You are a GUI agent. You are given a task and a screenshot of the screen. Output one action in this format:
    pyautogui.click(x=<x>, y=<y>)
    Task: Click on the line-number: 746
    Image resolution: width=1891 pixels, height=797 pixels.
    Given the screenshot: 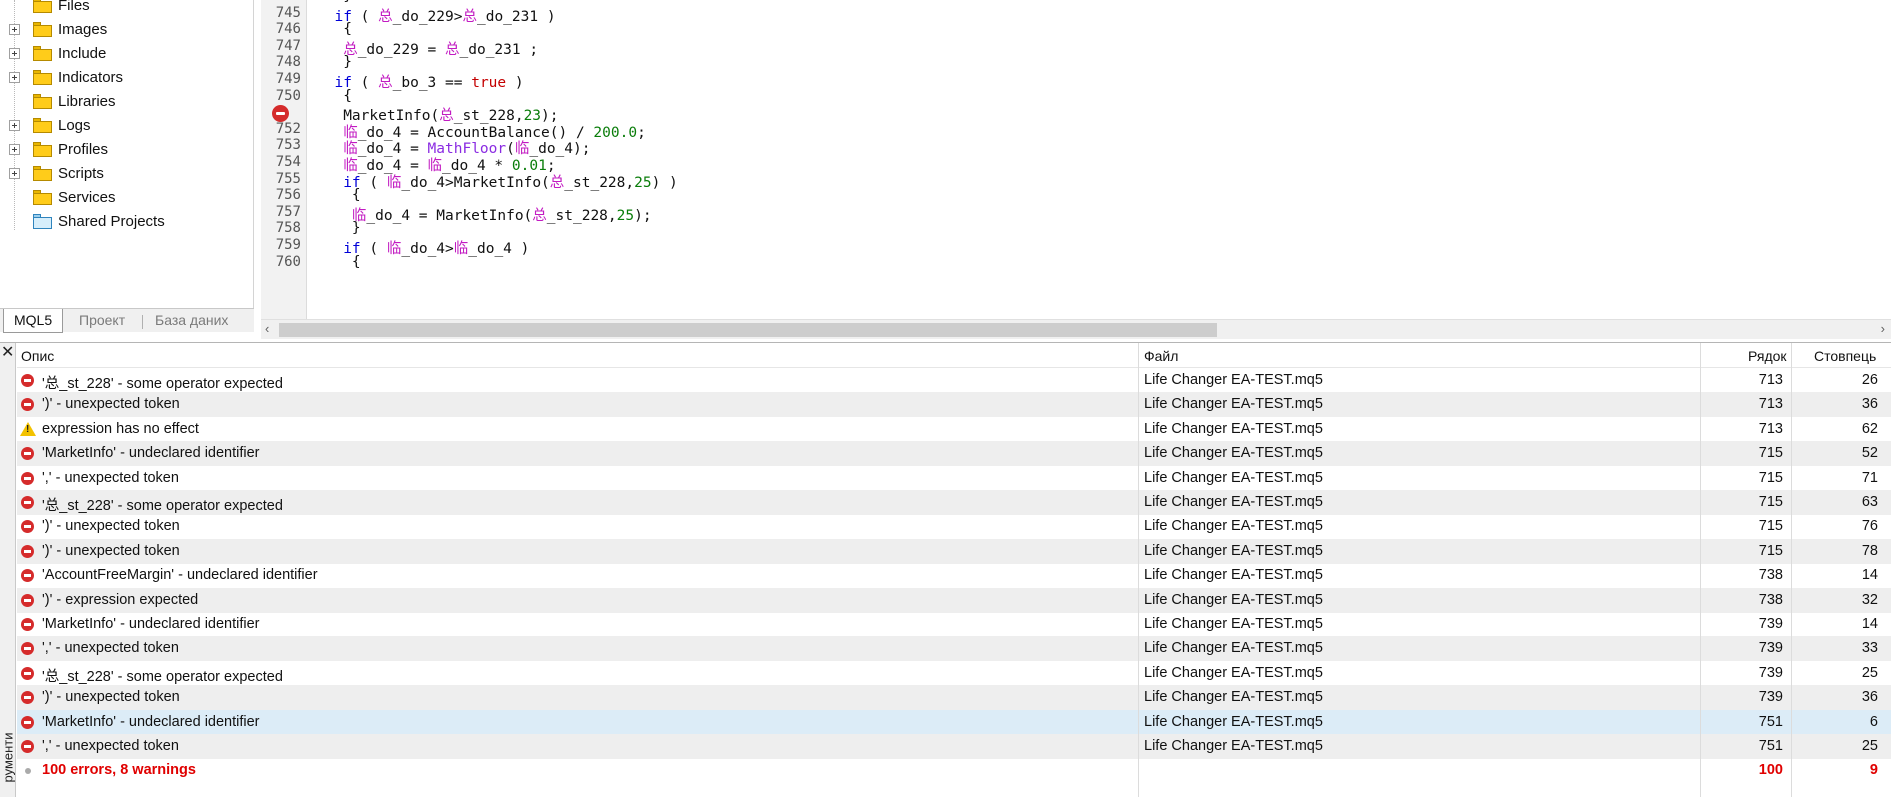 What is the action you would take?
    pyautogui.click(x=288, y=29)
    